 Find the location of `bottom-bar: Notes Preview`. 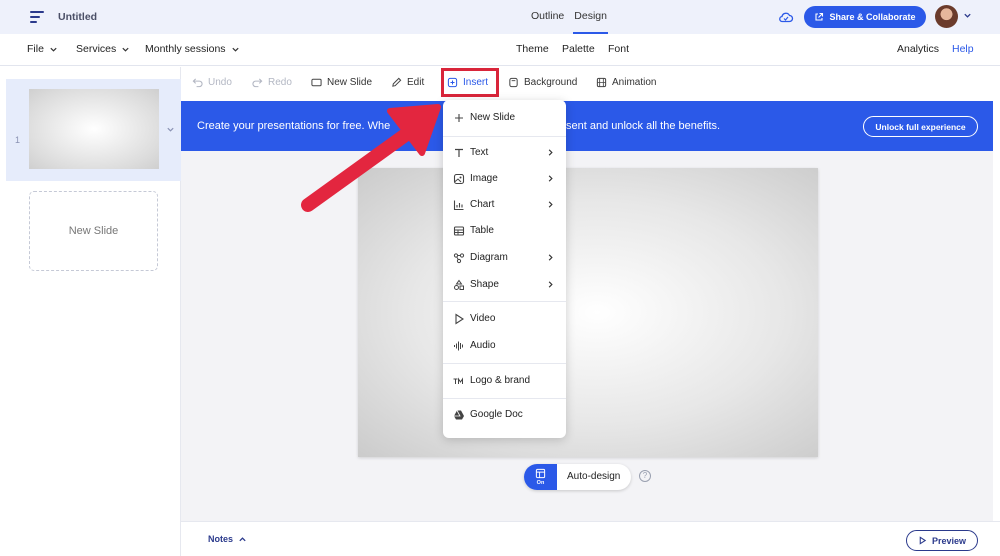

bottom-bar: Notes Preview is located at coordinates (590, 538).